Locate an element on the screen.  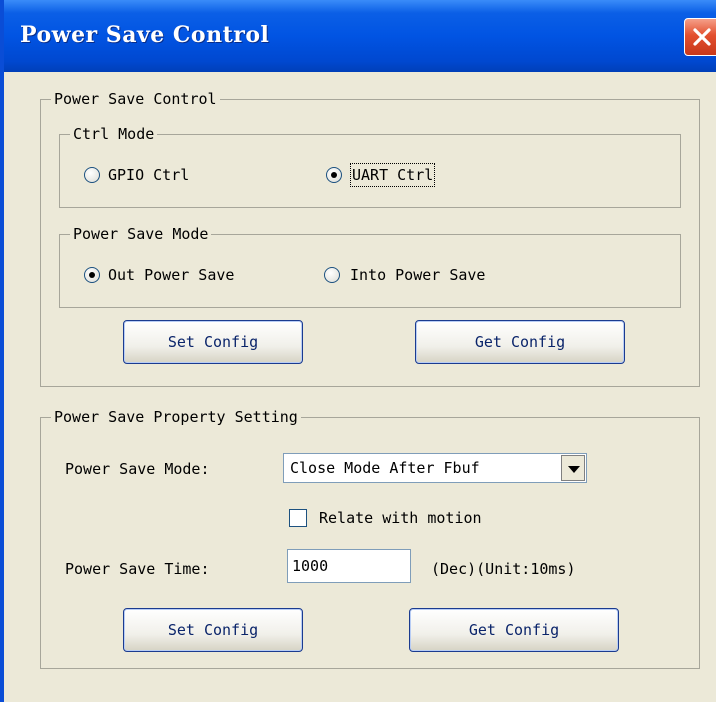
close-icon is located at coordinates (702, 37).